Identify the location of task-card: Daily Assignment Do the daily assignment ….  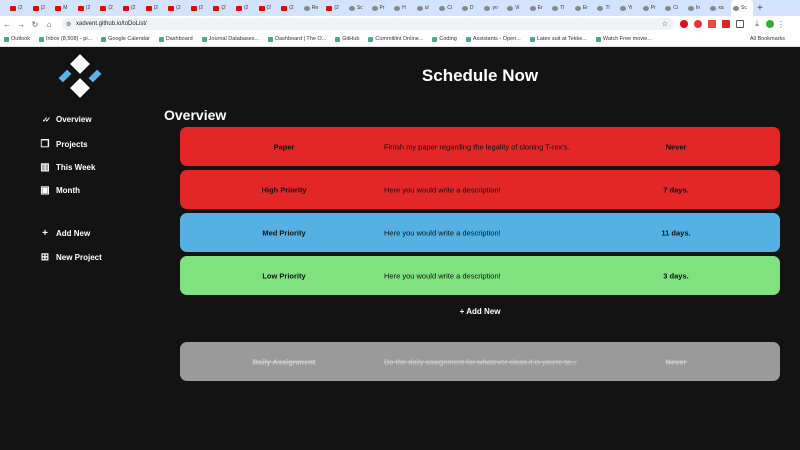
(480, 361).